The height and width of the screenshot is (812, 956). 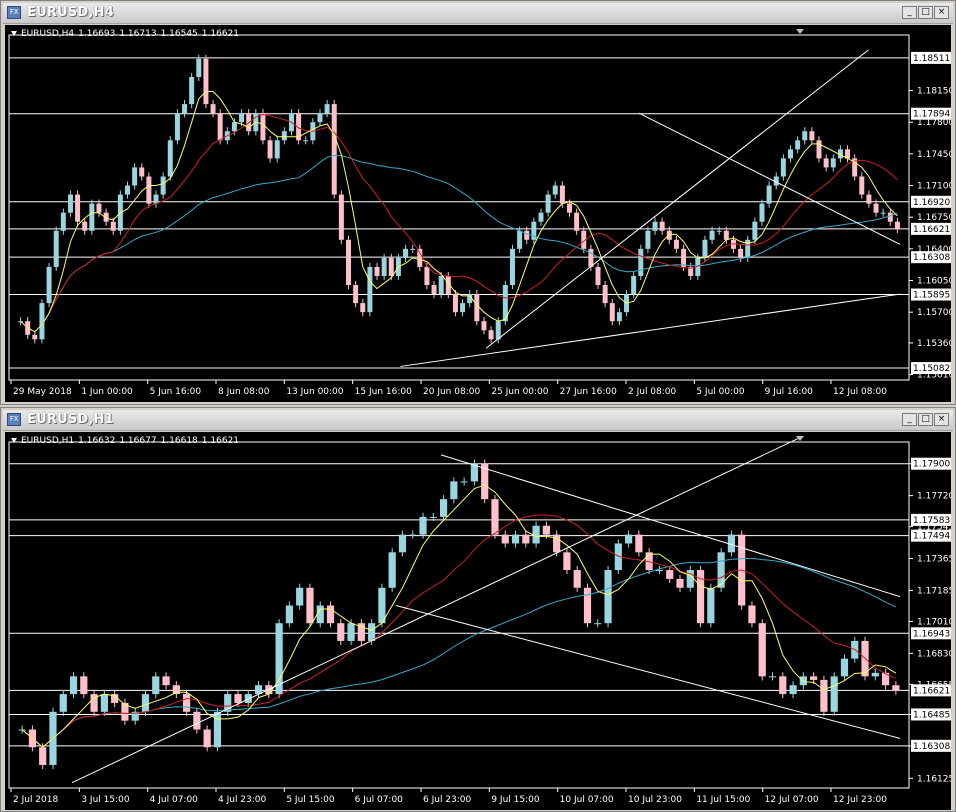 What do you see at coordinates (934, 218) in the screenshot?
I see `y-tick-label: 1.16750` at bounding box center [934, 218].